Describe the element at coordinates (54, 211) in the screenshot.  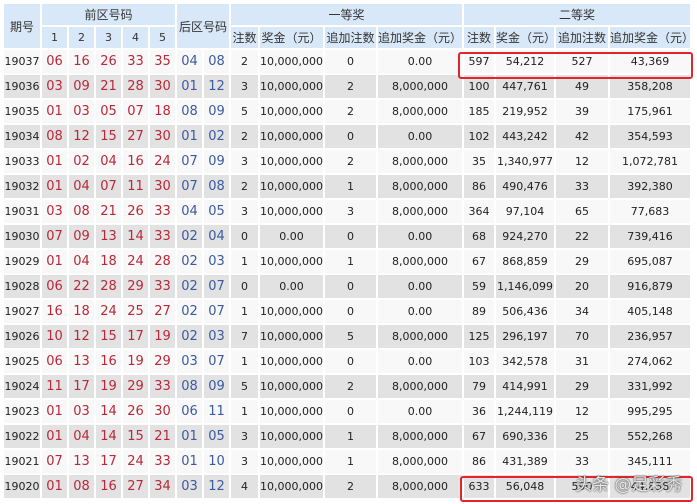
I see `front-ball: 03` at that location.